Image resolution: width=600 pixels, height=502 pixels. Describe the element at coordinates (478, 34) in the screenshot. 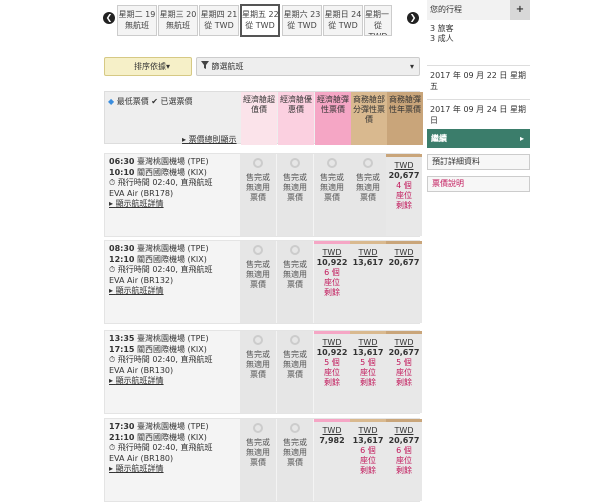

I see `passenger-summary: 3 旅客 3 成人` at that location.